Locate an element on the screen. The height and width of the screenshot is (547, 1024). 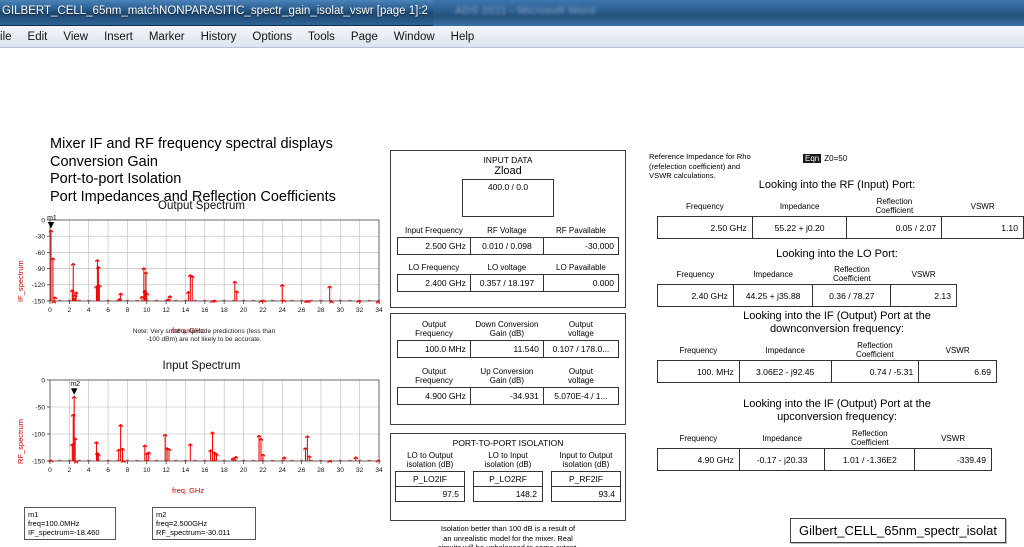
input-data-subtitle: Zload is located at coordinates (508, 171).